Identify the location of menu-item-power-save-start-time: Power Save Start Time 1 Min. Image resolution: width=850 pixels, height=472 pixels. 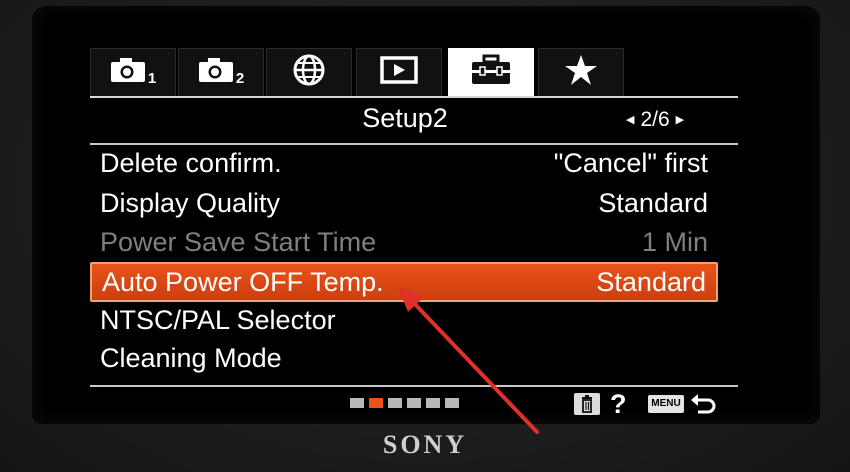
(404, 242).